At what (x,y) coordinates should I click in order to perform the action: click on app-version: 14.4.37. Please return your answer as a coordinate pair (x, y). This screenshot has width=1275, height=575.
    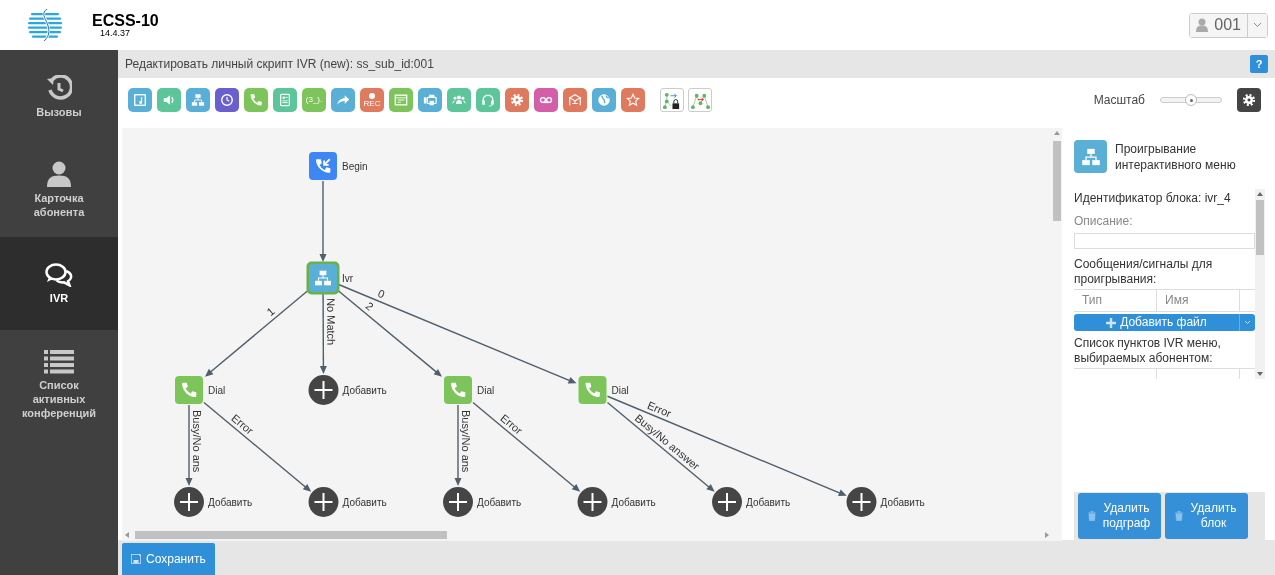
    Looking at the image, I should click on (116, 33).